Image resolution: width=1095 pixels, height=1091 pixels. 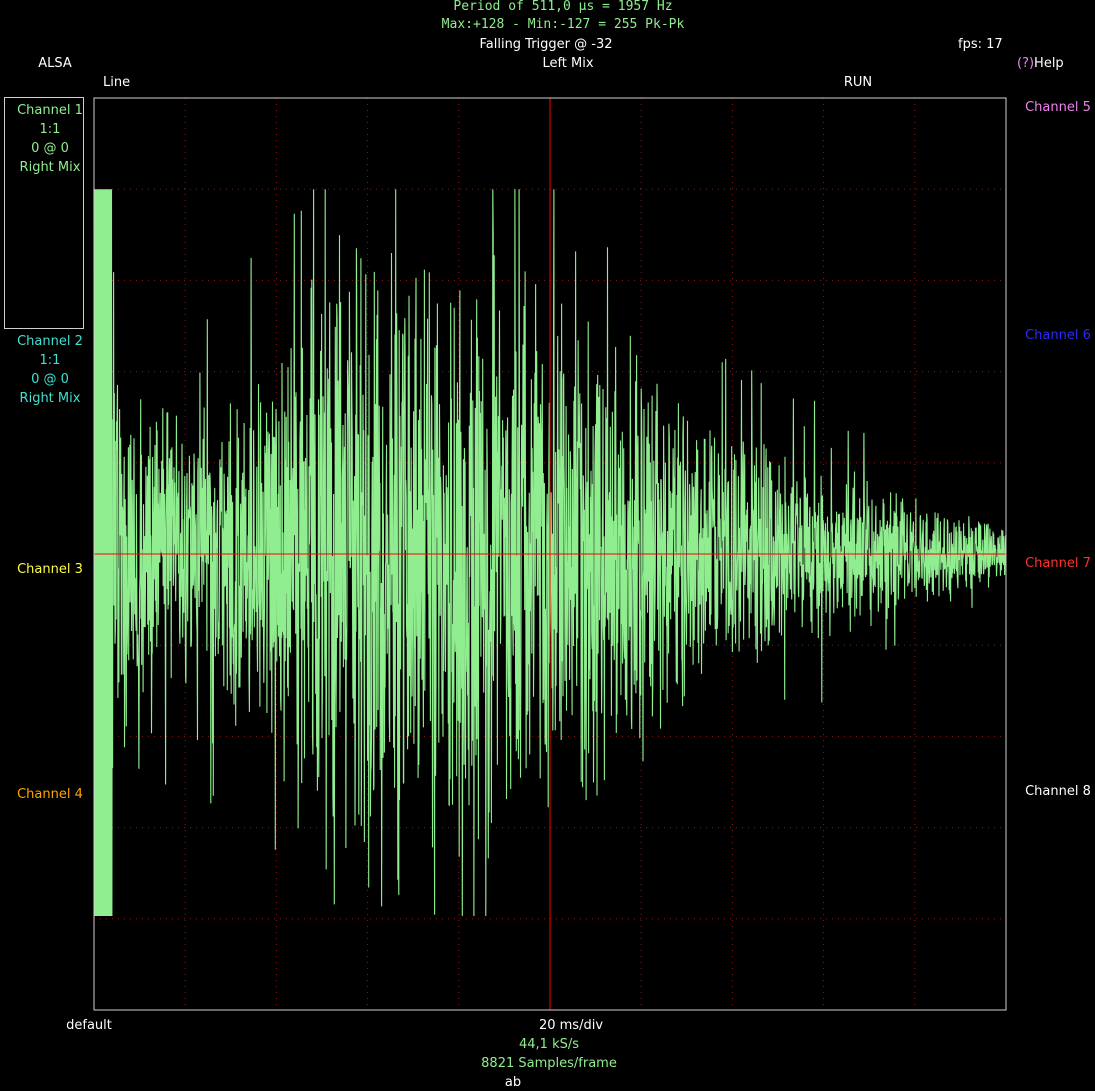 What do you see at coordinates (50, 360) in the screenshot?
I see `channel-2-scale: 1:1` at bounding box center [50, 360].